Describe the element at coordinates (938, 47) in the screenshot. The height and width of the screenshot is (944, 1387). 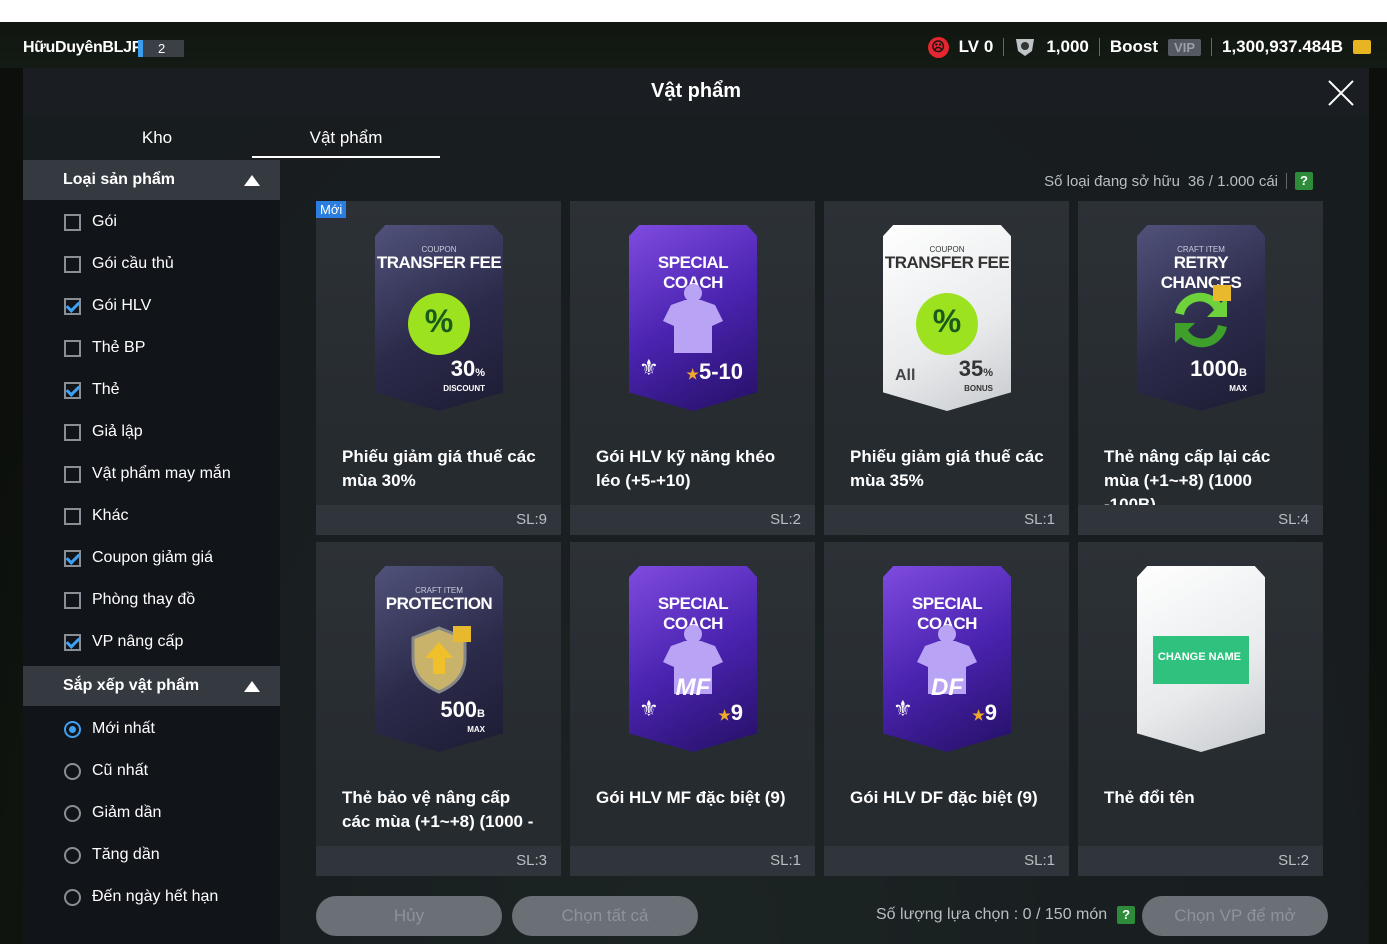
I see `sad-face-icon: ☹` at that location.